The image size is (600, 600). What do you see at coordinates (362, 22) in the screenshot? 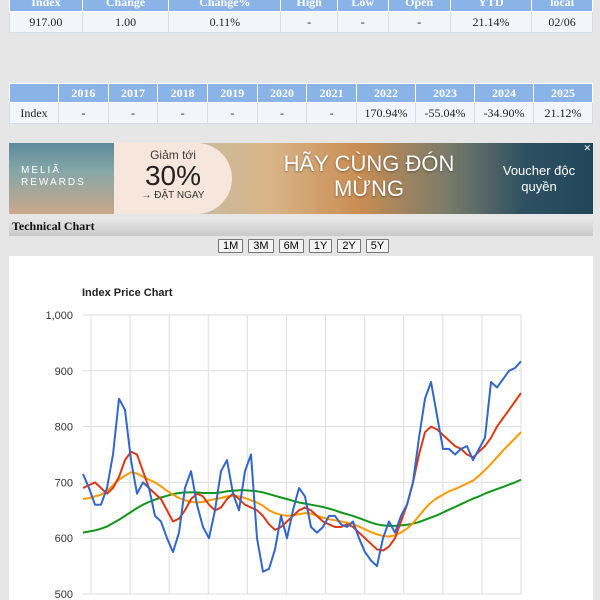
I see `low-value: -` at bounding box center [362, 22].